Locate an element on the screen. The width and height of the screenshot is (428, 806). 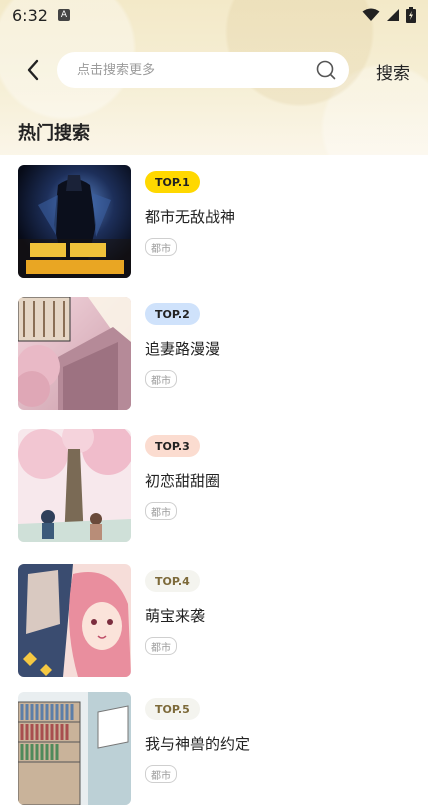
chevron-left-icon is located at coordinates (33, 70).